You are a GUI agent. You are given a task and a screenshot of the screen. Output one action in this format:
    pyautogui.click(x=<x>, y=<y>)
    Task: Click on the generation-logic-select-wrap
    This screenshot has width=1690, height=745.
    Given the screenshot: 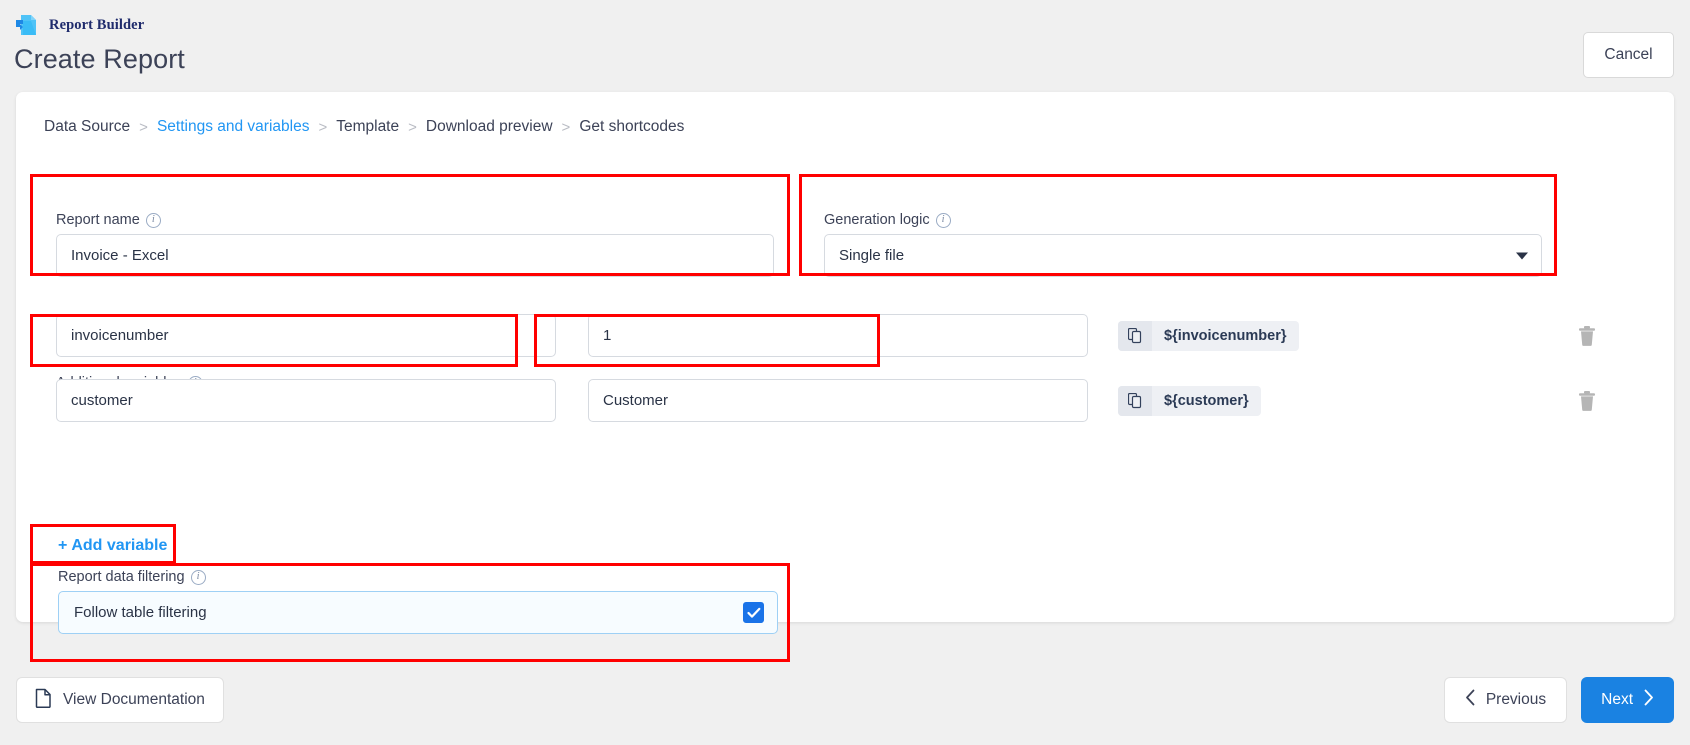 What is the action you would take?
    pyautogui.click(x=1183, y=255)
    